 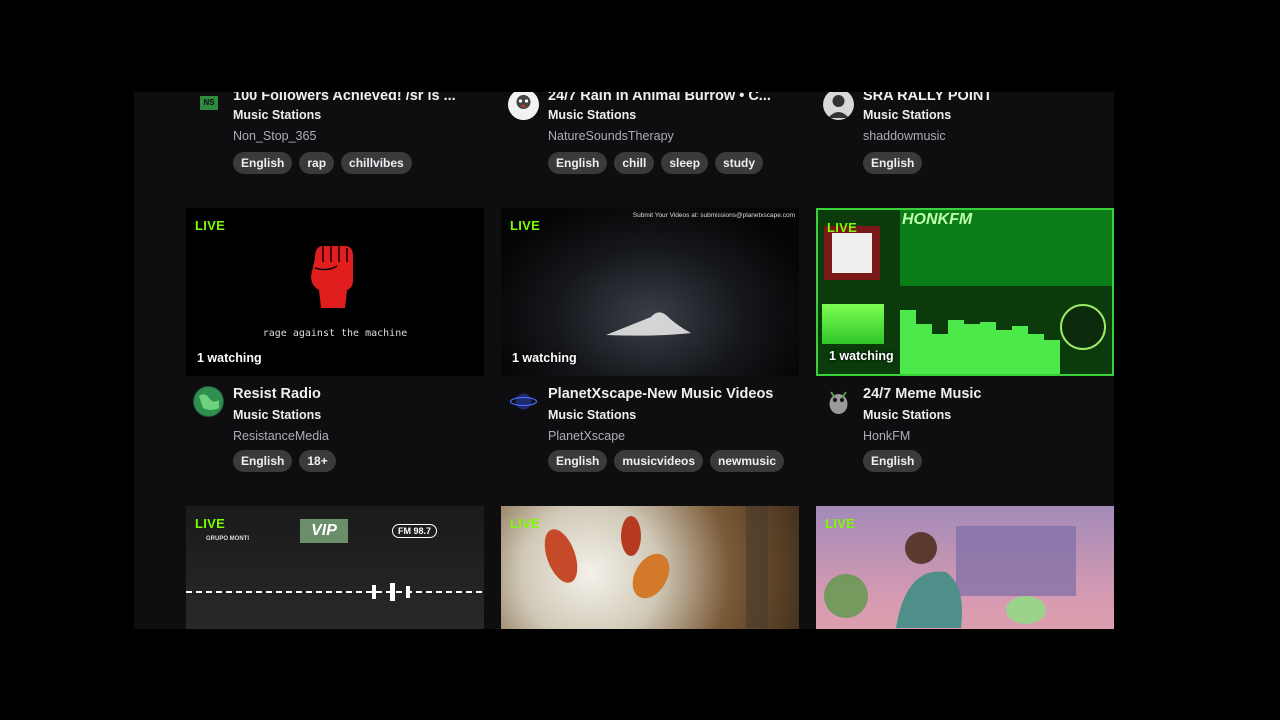 What do you see at coordinates (324, 531) in the screenshot?
I see `vip-logo-icon: VIP` at bounding box center [324, 531].